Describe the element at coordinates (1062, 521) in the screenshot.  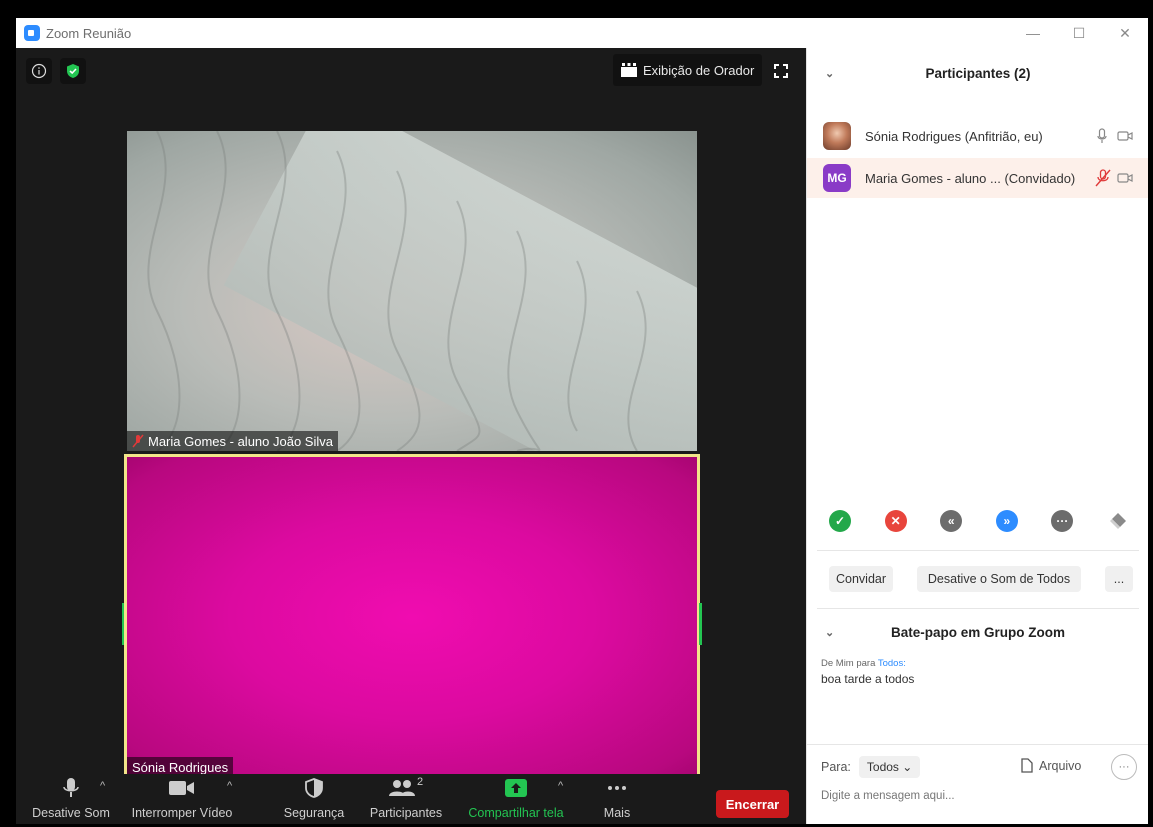
I see `more-reactions-icon: ···` at that location.